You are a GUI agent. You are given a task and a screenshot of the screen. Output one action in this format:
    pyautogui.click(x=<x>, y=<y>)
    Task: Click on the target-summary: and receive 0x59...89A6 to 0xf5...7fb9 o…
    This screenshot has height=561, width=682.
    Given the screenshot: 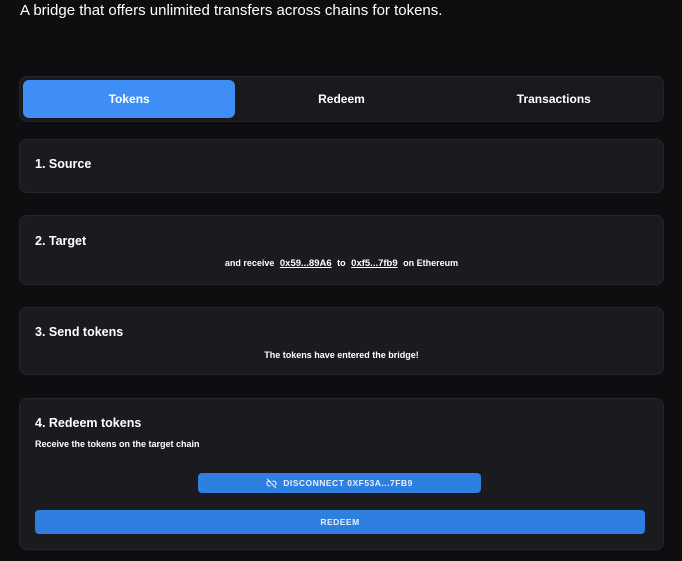 What is the action you would take?
    pyautogui.click(x=341, y=263)
    